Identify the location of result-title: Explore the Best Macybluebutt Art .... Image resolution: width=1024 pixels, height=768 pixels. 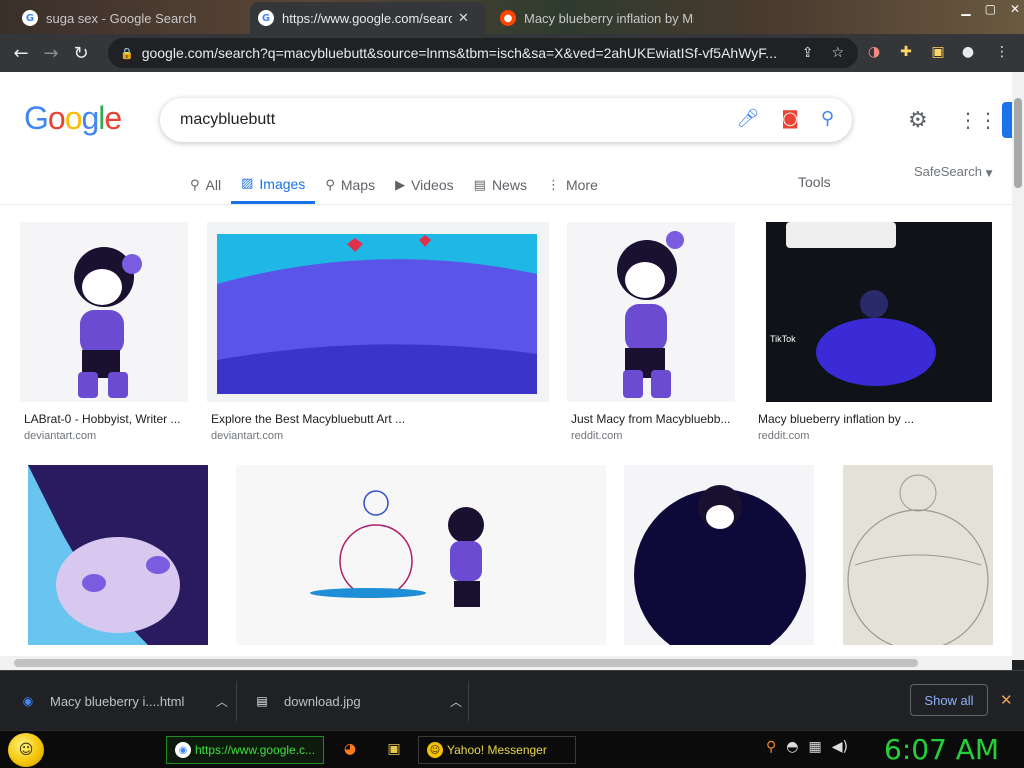
(371, 419).